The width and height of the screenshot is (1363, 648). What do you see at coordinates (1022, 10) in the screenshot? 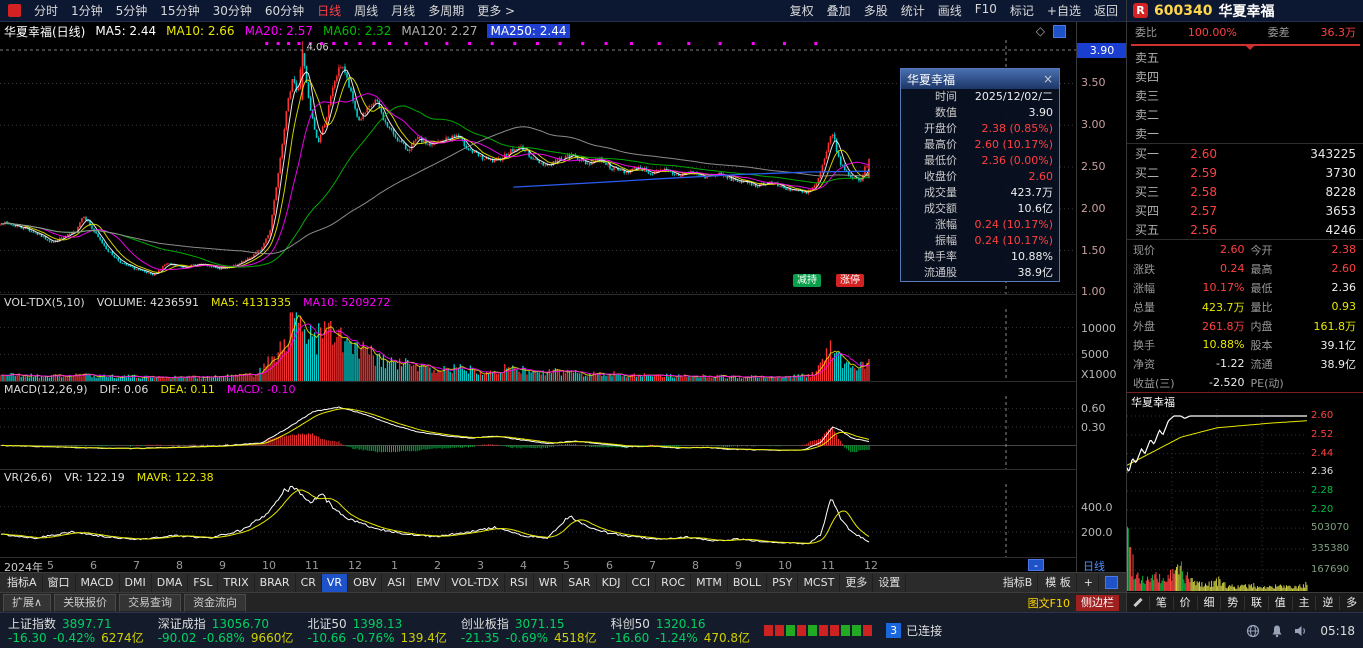
I see `menu-item-标记: 标记` at bounding box center [1022, 10].